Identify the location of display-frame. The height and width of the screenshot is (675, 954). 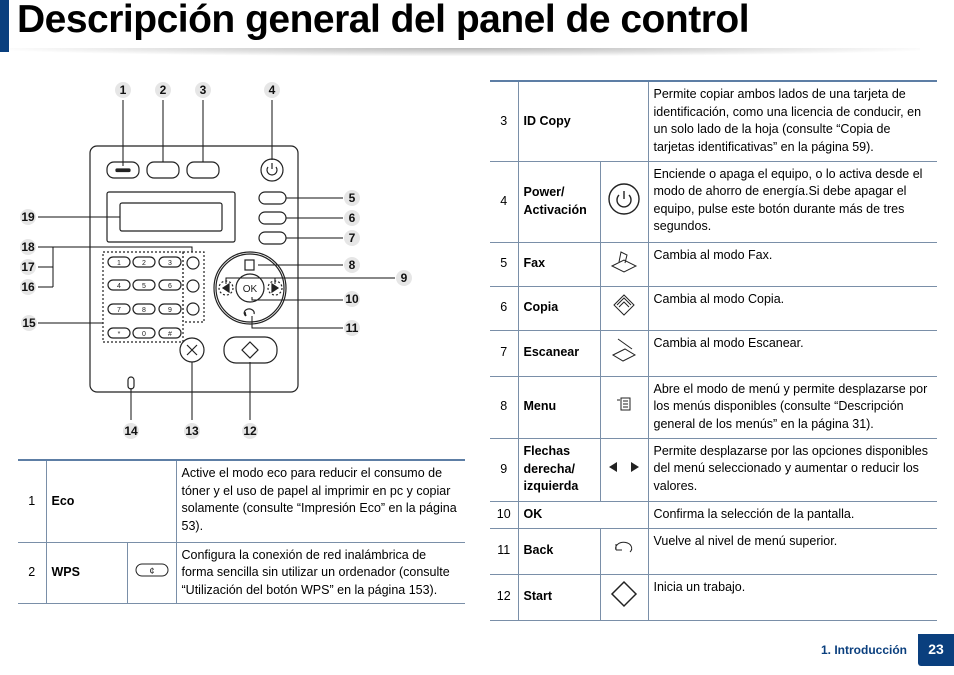
(171, 217).